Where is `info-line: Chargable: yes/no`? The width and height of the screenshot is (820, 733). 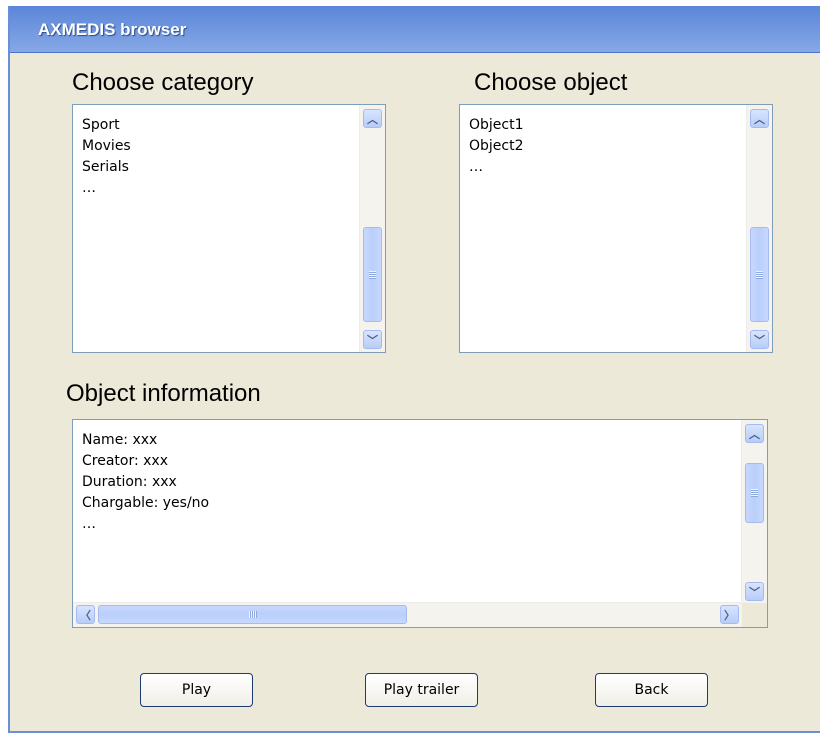 info-line: Chargable: yes/no is located at coordinates (146, 503).